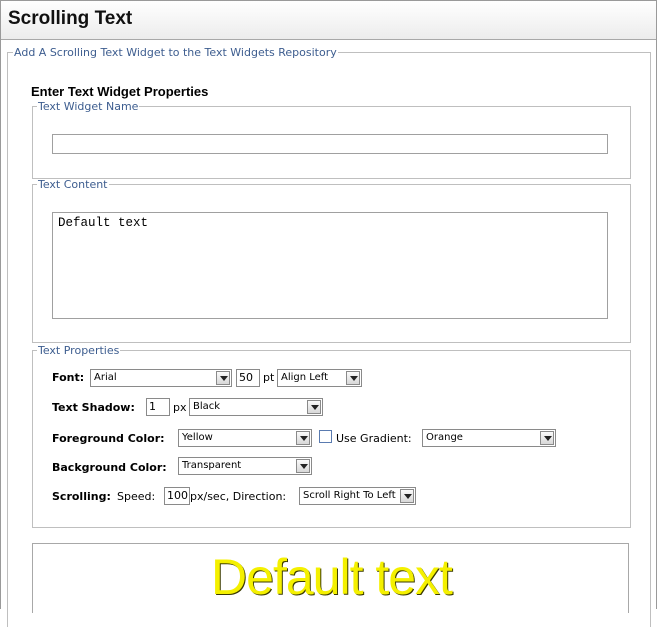 The width and height of the screenshot is (657, 627). I want to click on properties-heading: Enter Text Widget Properties, so click(120, 91).